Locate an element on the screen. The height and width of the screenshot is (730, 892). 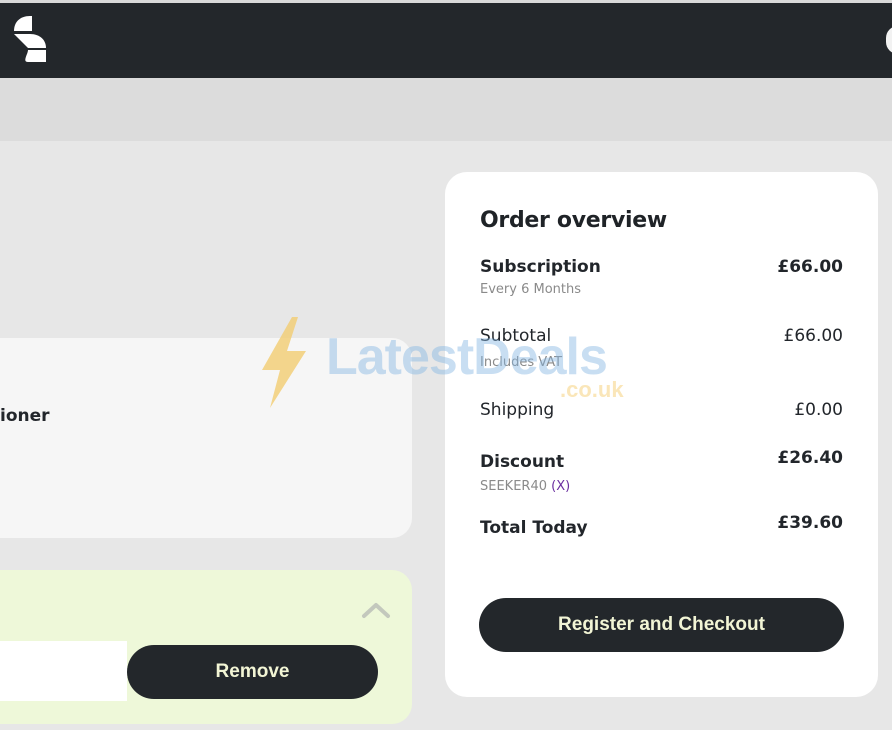
promo-code-input is located at coordinates (63, 671).